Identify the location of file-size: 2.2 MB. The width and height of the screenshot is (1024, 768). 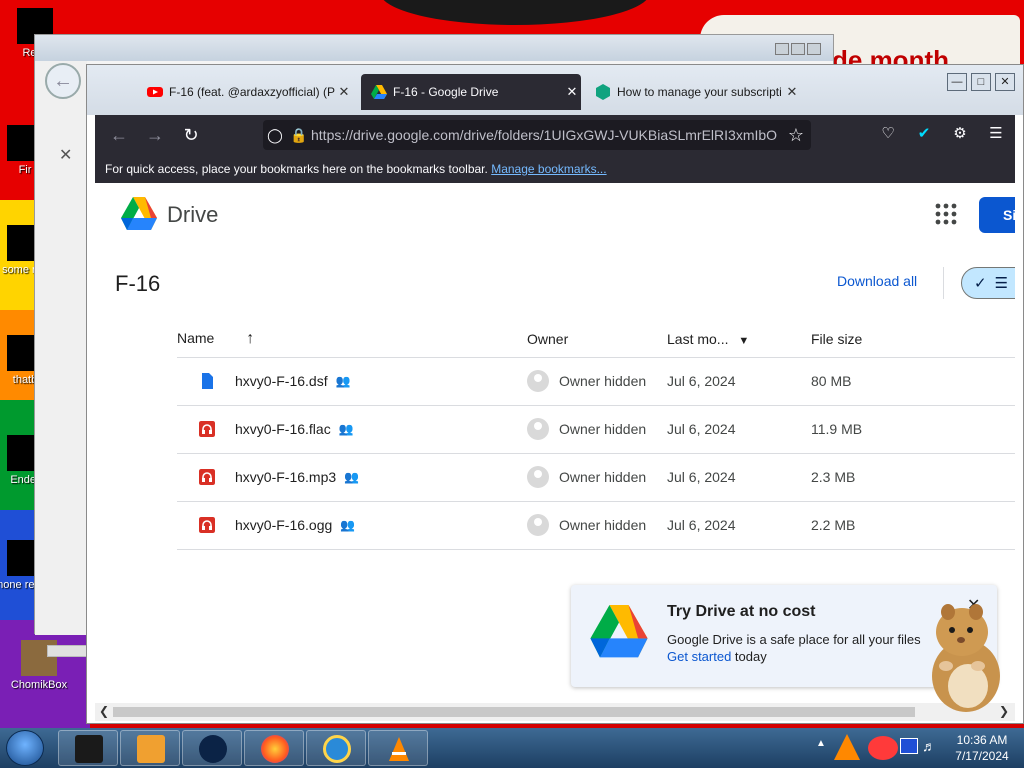
(913, 525).